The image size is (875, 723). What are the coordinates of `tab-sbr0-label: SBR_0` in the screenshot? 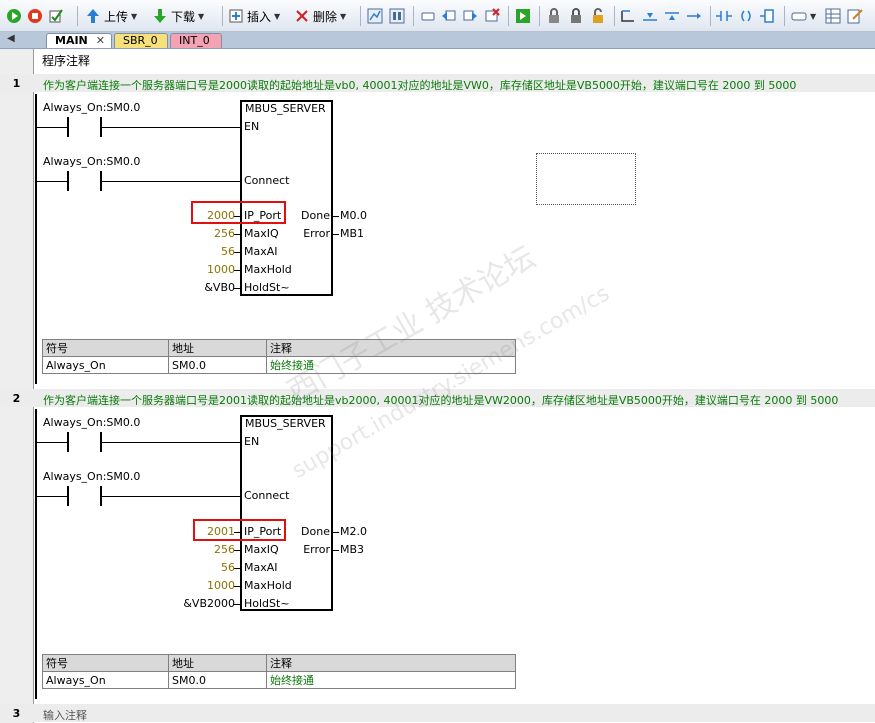 It's located at (140, 40).